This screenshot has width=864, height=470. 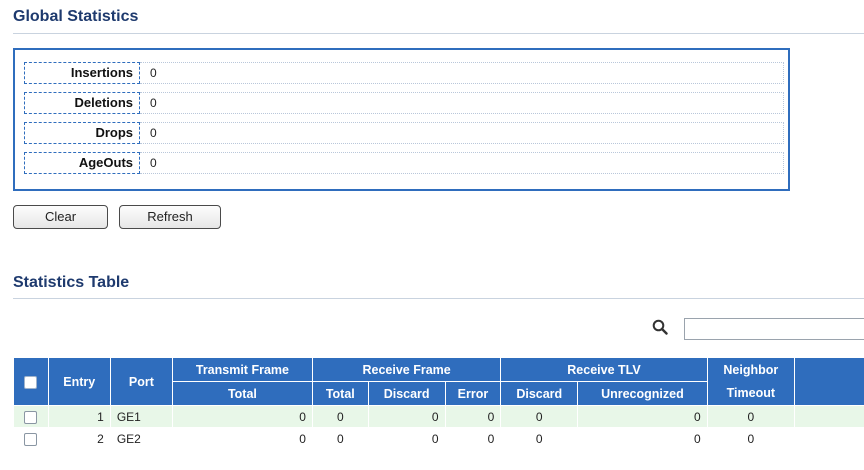 I want to click on title-divider, so click(x=438, y=33).